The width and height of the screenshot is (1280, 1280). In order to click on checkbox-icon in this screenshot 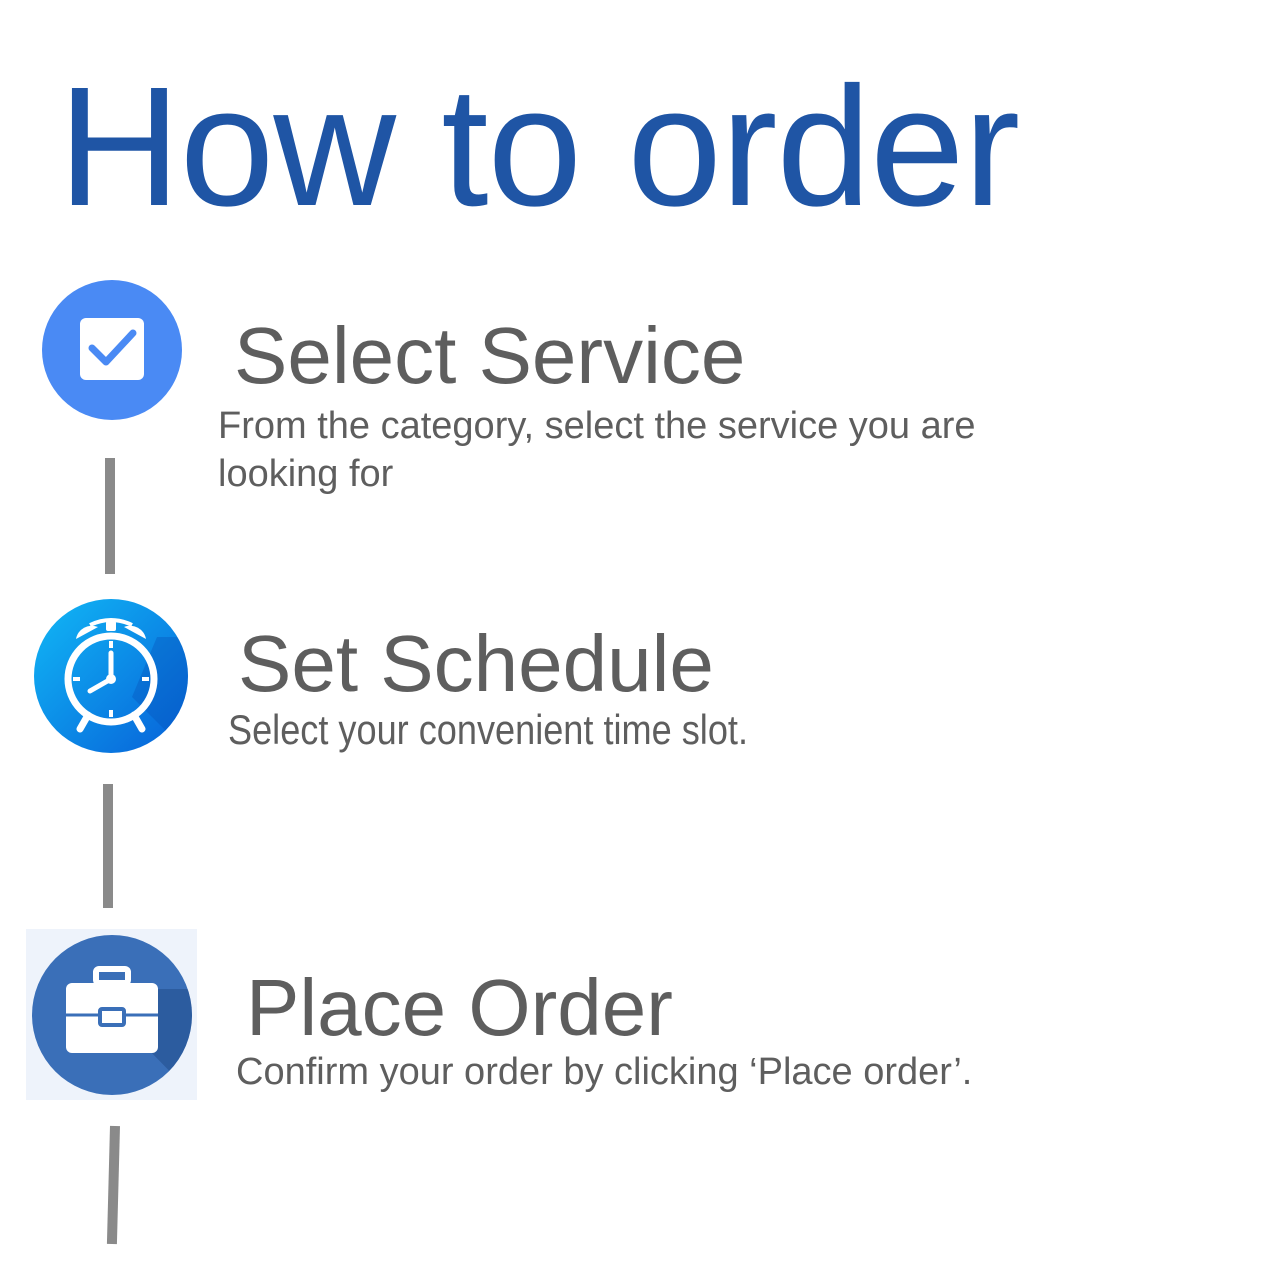, I will do `click(112, 350)`.